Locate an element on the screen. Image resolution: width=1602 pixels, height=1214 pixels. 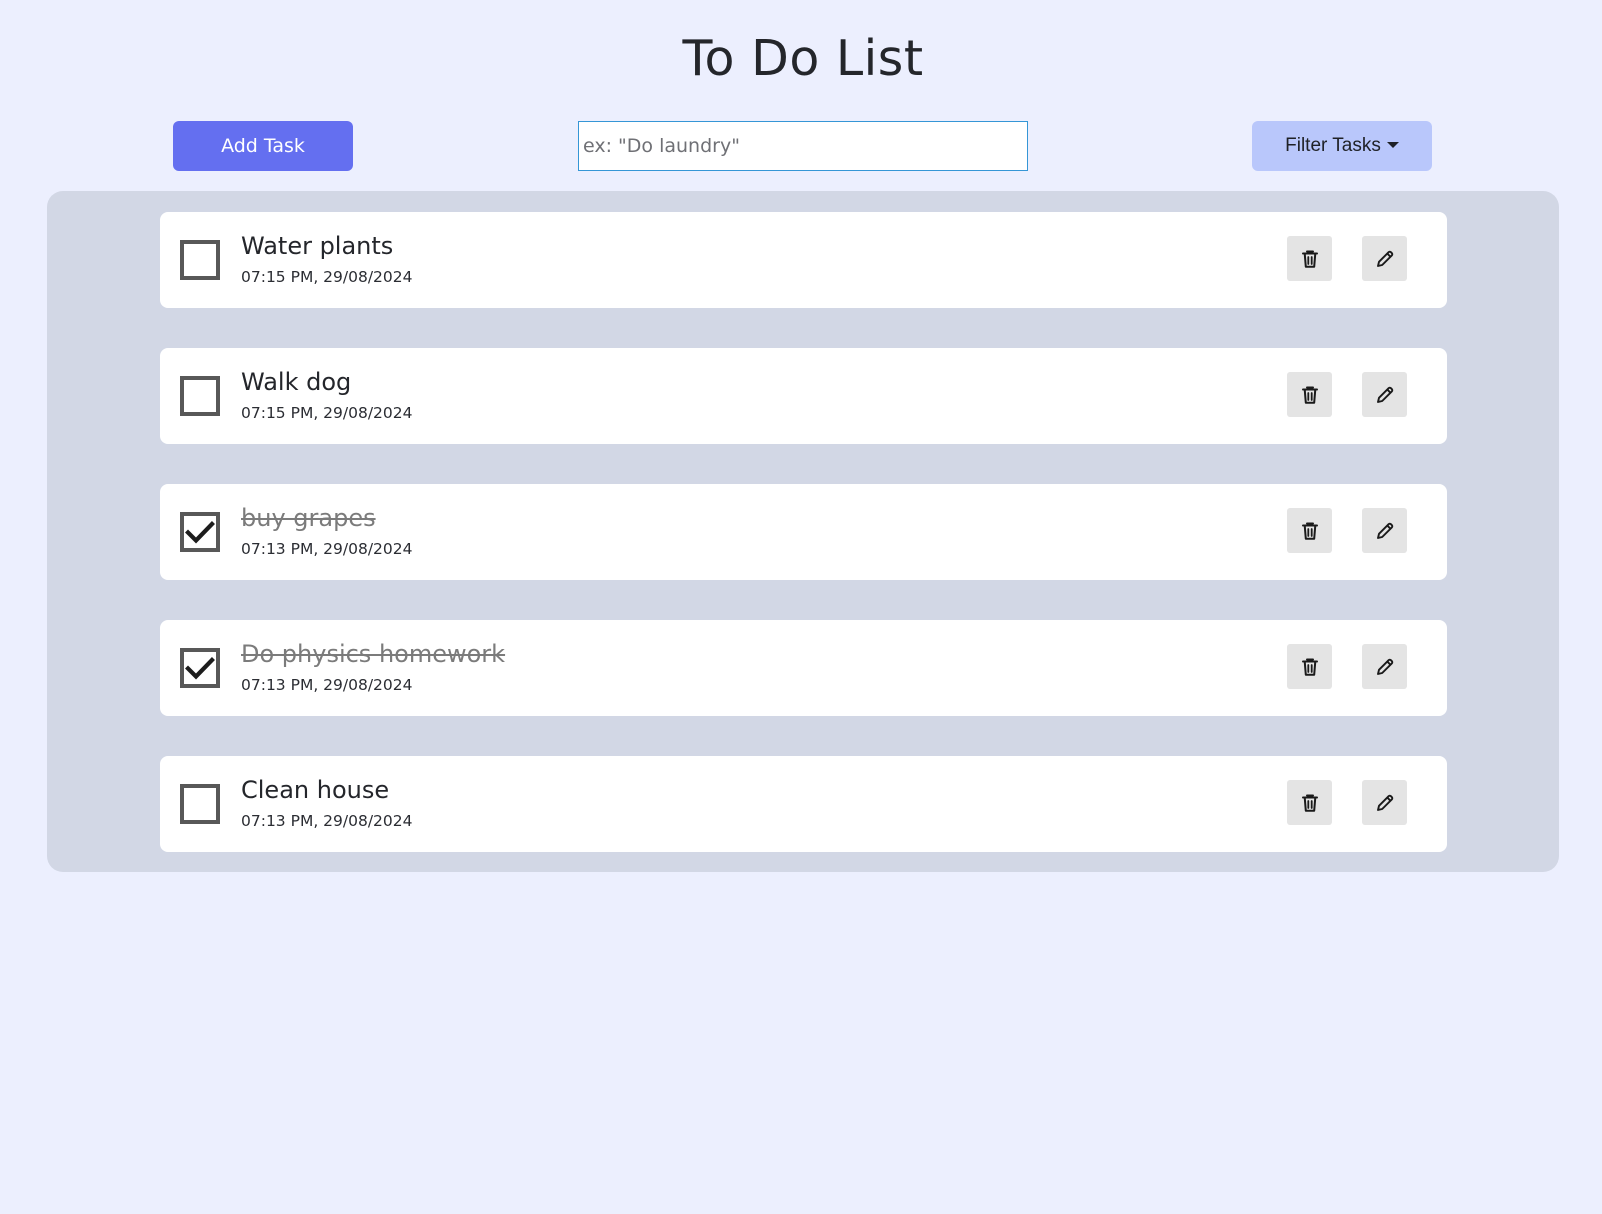
task-title: Do physics homework is located at coordinates (373, 654).